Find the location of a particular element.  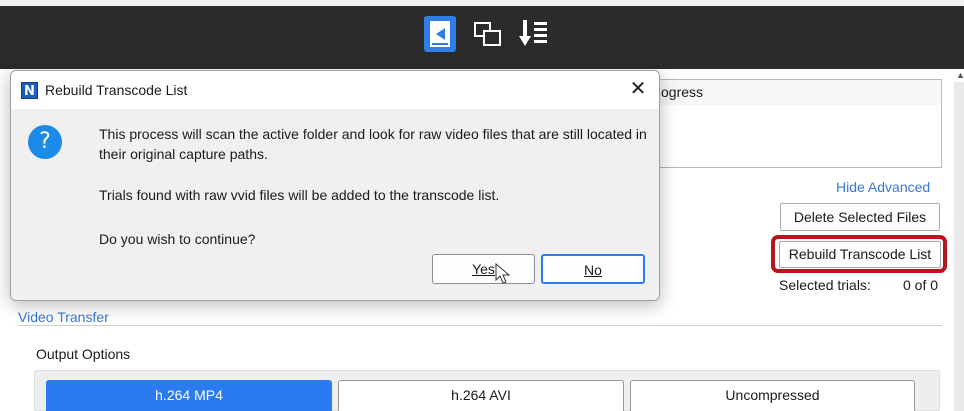

close-icon: ✕ is located at coordinates (638, 90).